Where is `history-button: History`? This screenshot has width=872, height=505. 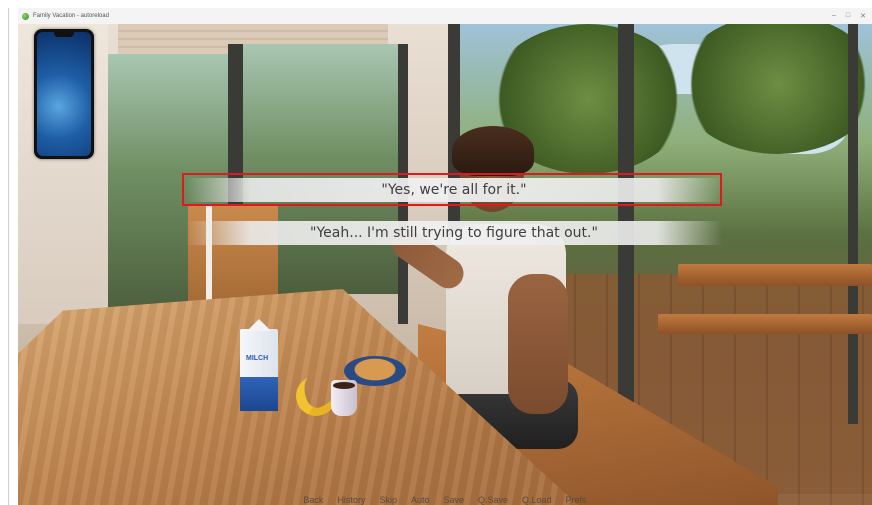
history-button: History is located at coordinates (351, 500).